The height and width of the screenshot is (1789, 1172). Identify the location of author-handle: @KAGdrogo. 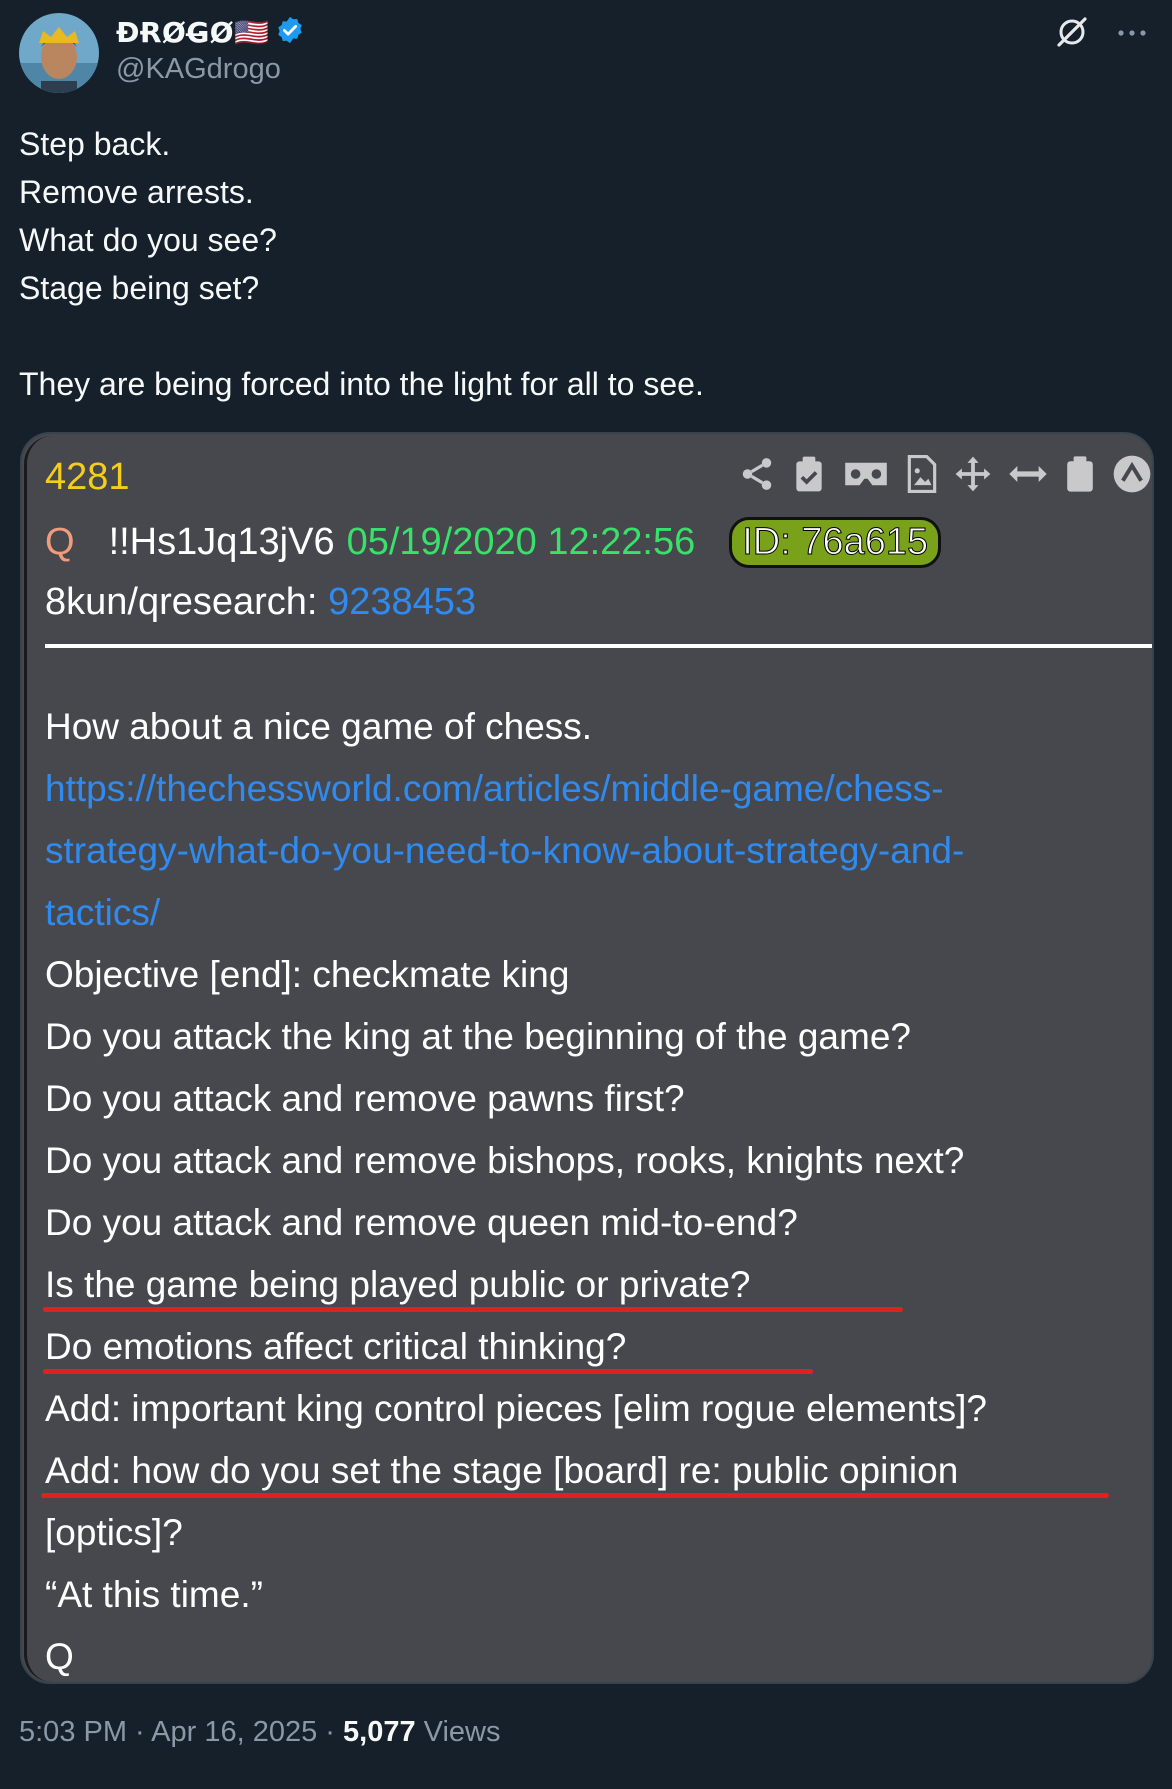
(198, 69).